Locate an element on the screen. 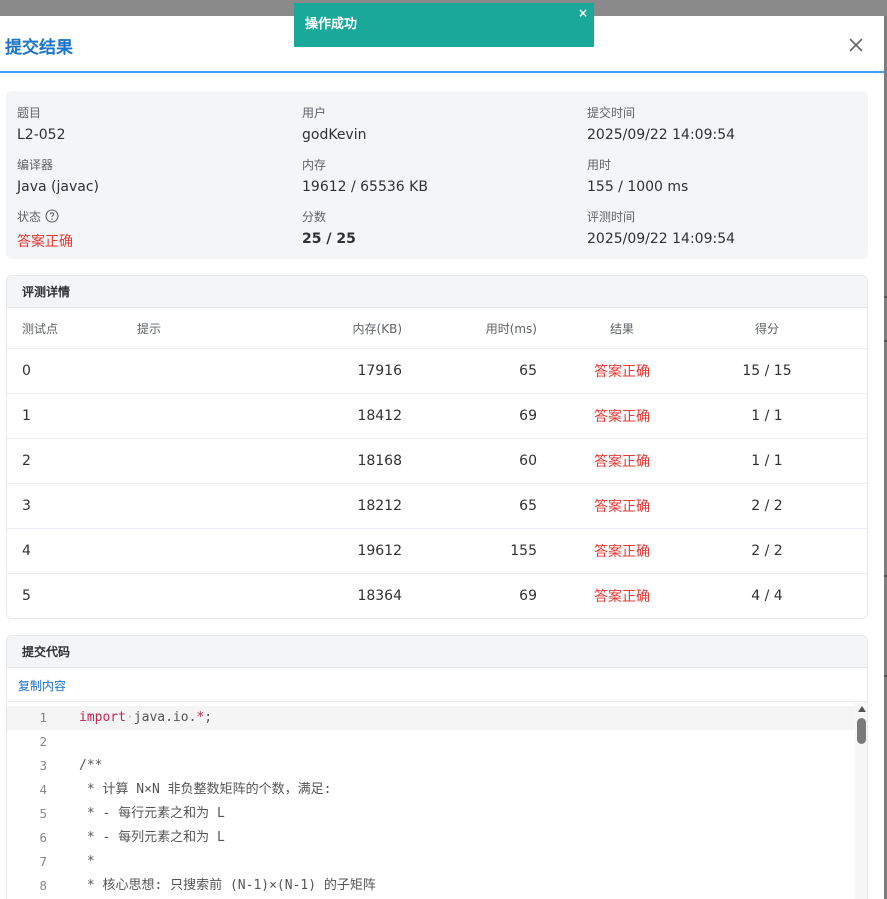 The image size is (887, 899). problem-id: L2-052 is located at coordinates (41, 135).